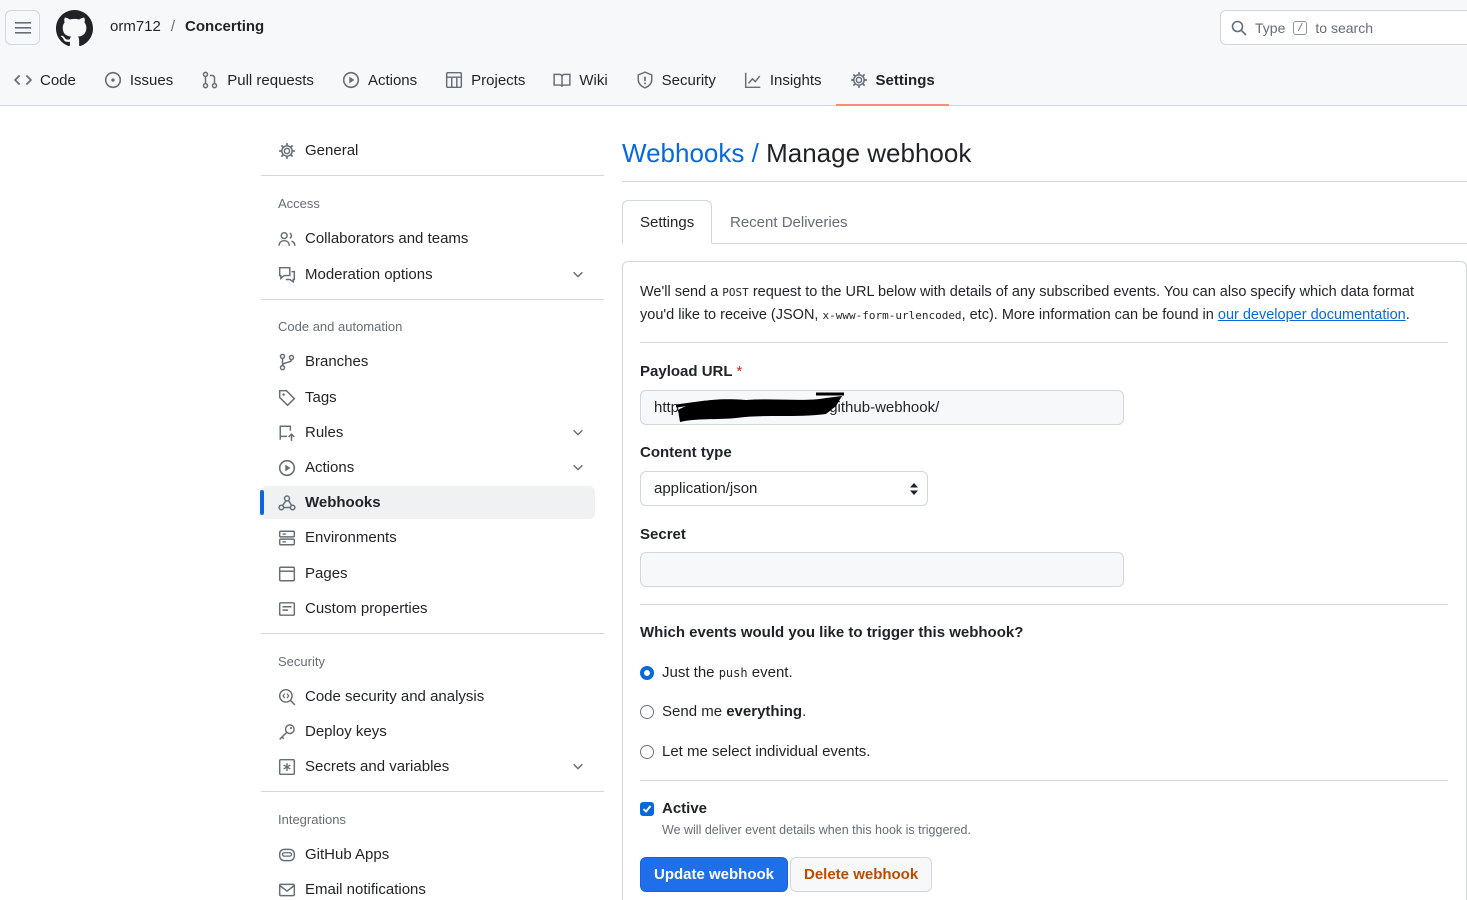  What do you see at coordinates (428, 432) in the screenshot?
I see `sidebar-item-rules: Rules` at bounding box center [428, 432].